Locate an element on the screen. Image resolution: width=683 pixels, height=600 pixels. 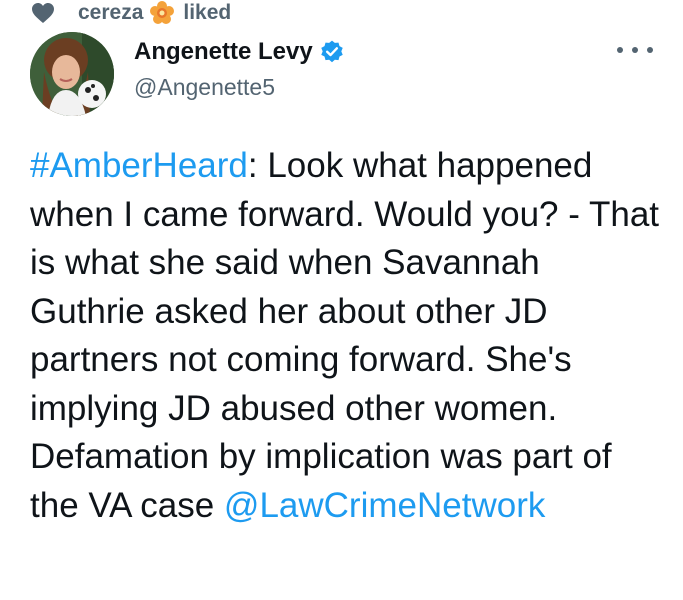
avatar is located at coordinates (72, 74).